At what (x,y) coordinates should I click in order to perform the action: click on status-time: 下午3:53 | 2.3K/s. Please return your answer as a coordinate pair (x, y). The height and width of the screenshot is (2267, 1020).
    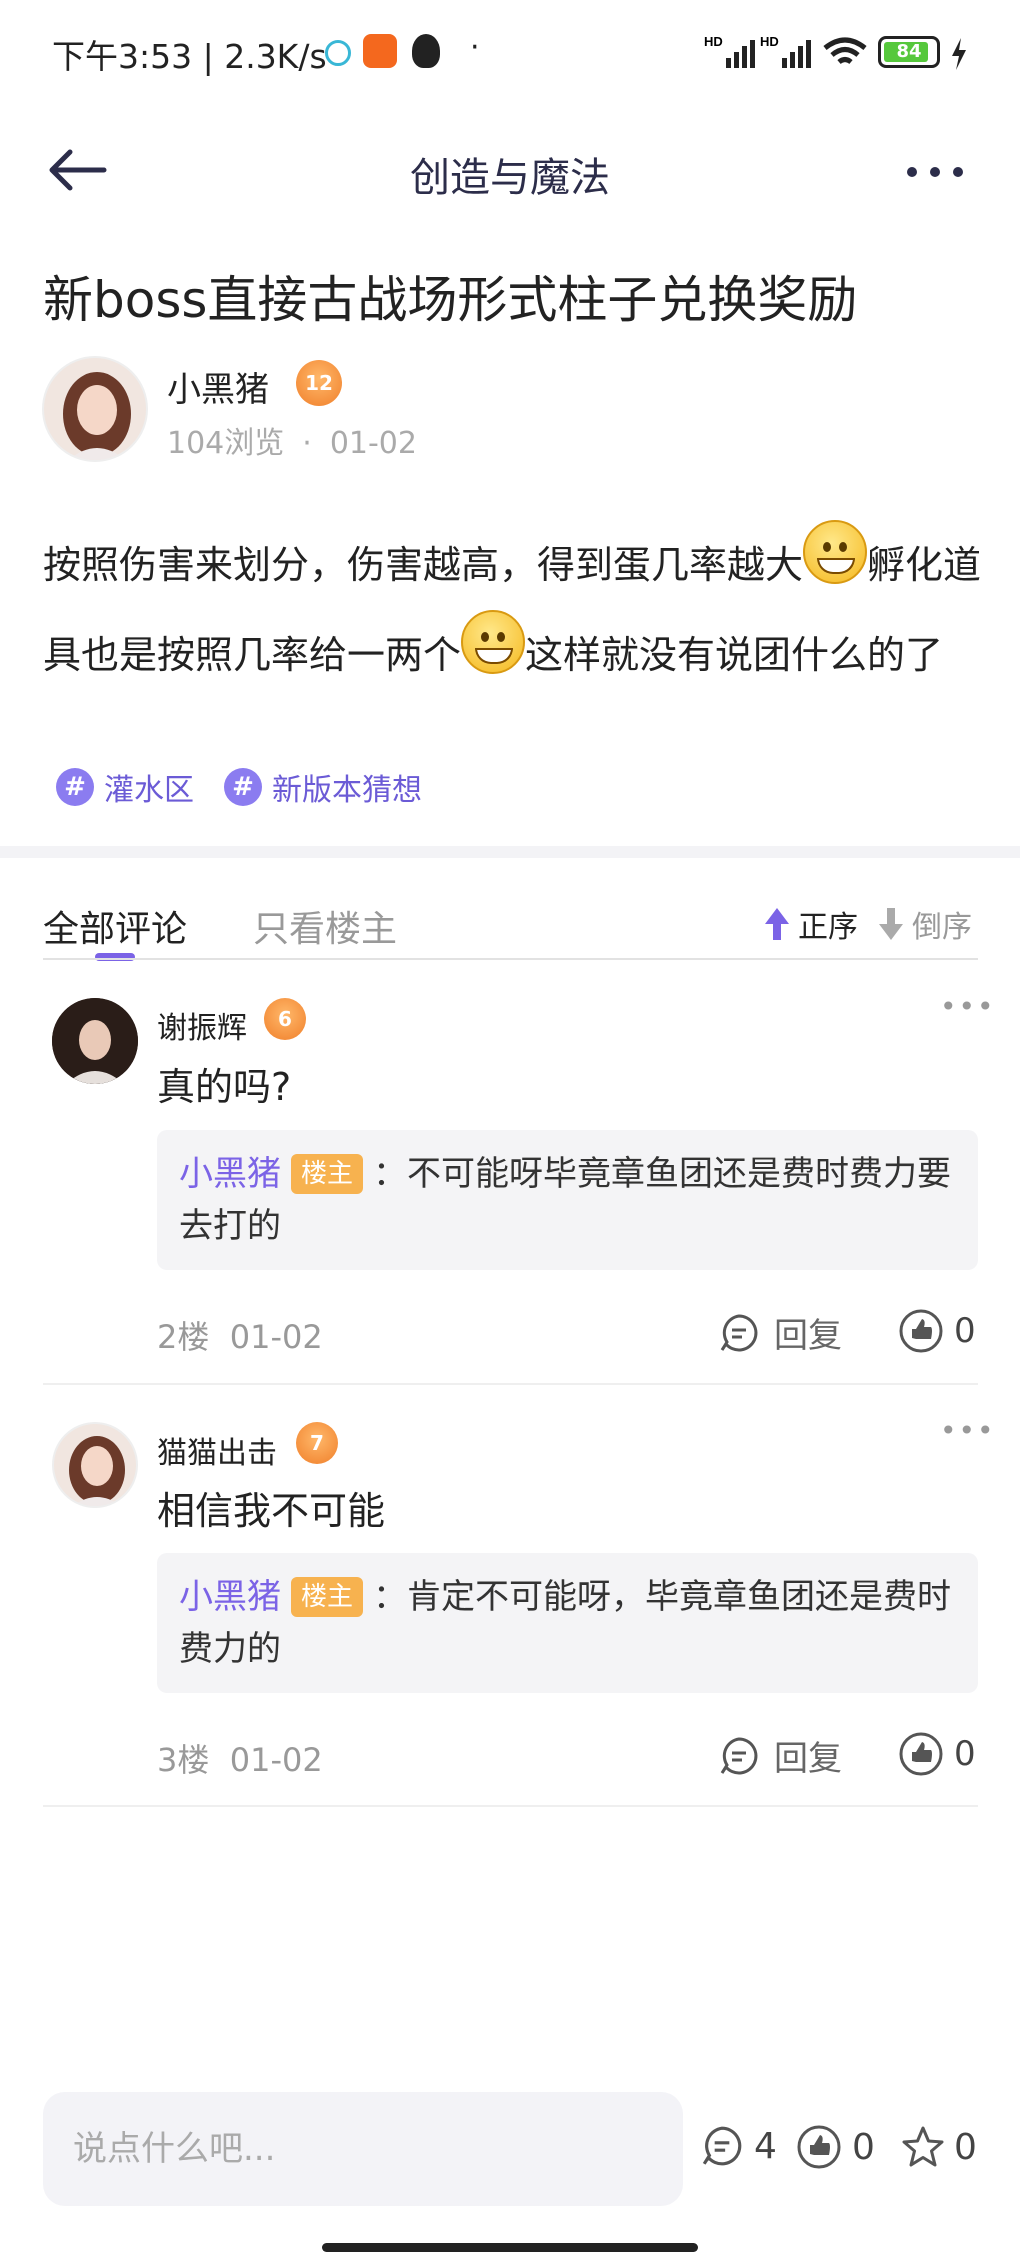
    Looking at the image, I should click on (189, 56).